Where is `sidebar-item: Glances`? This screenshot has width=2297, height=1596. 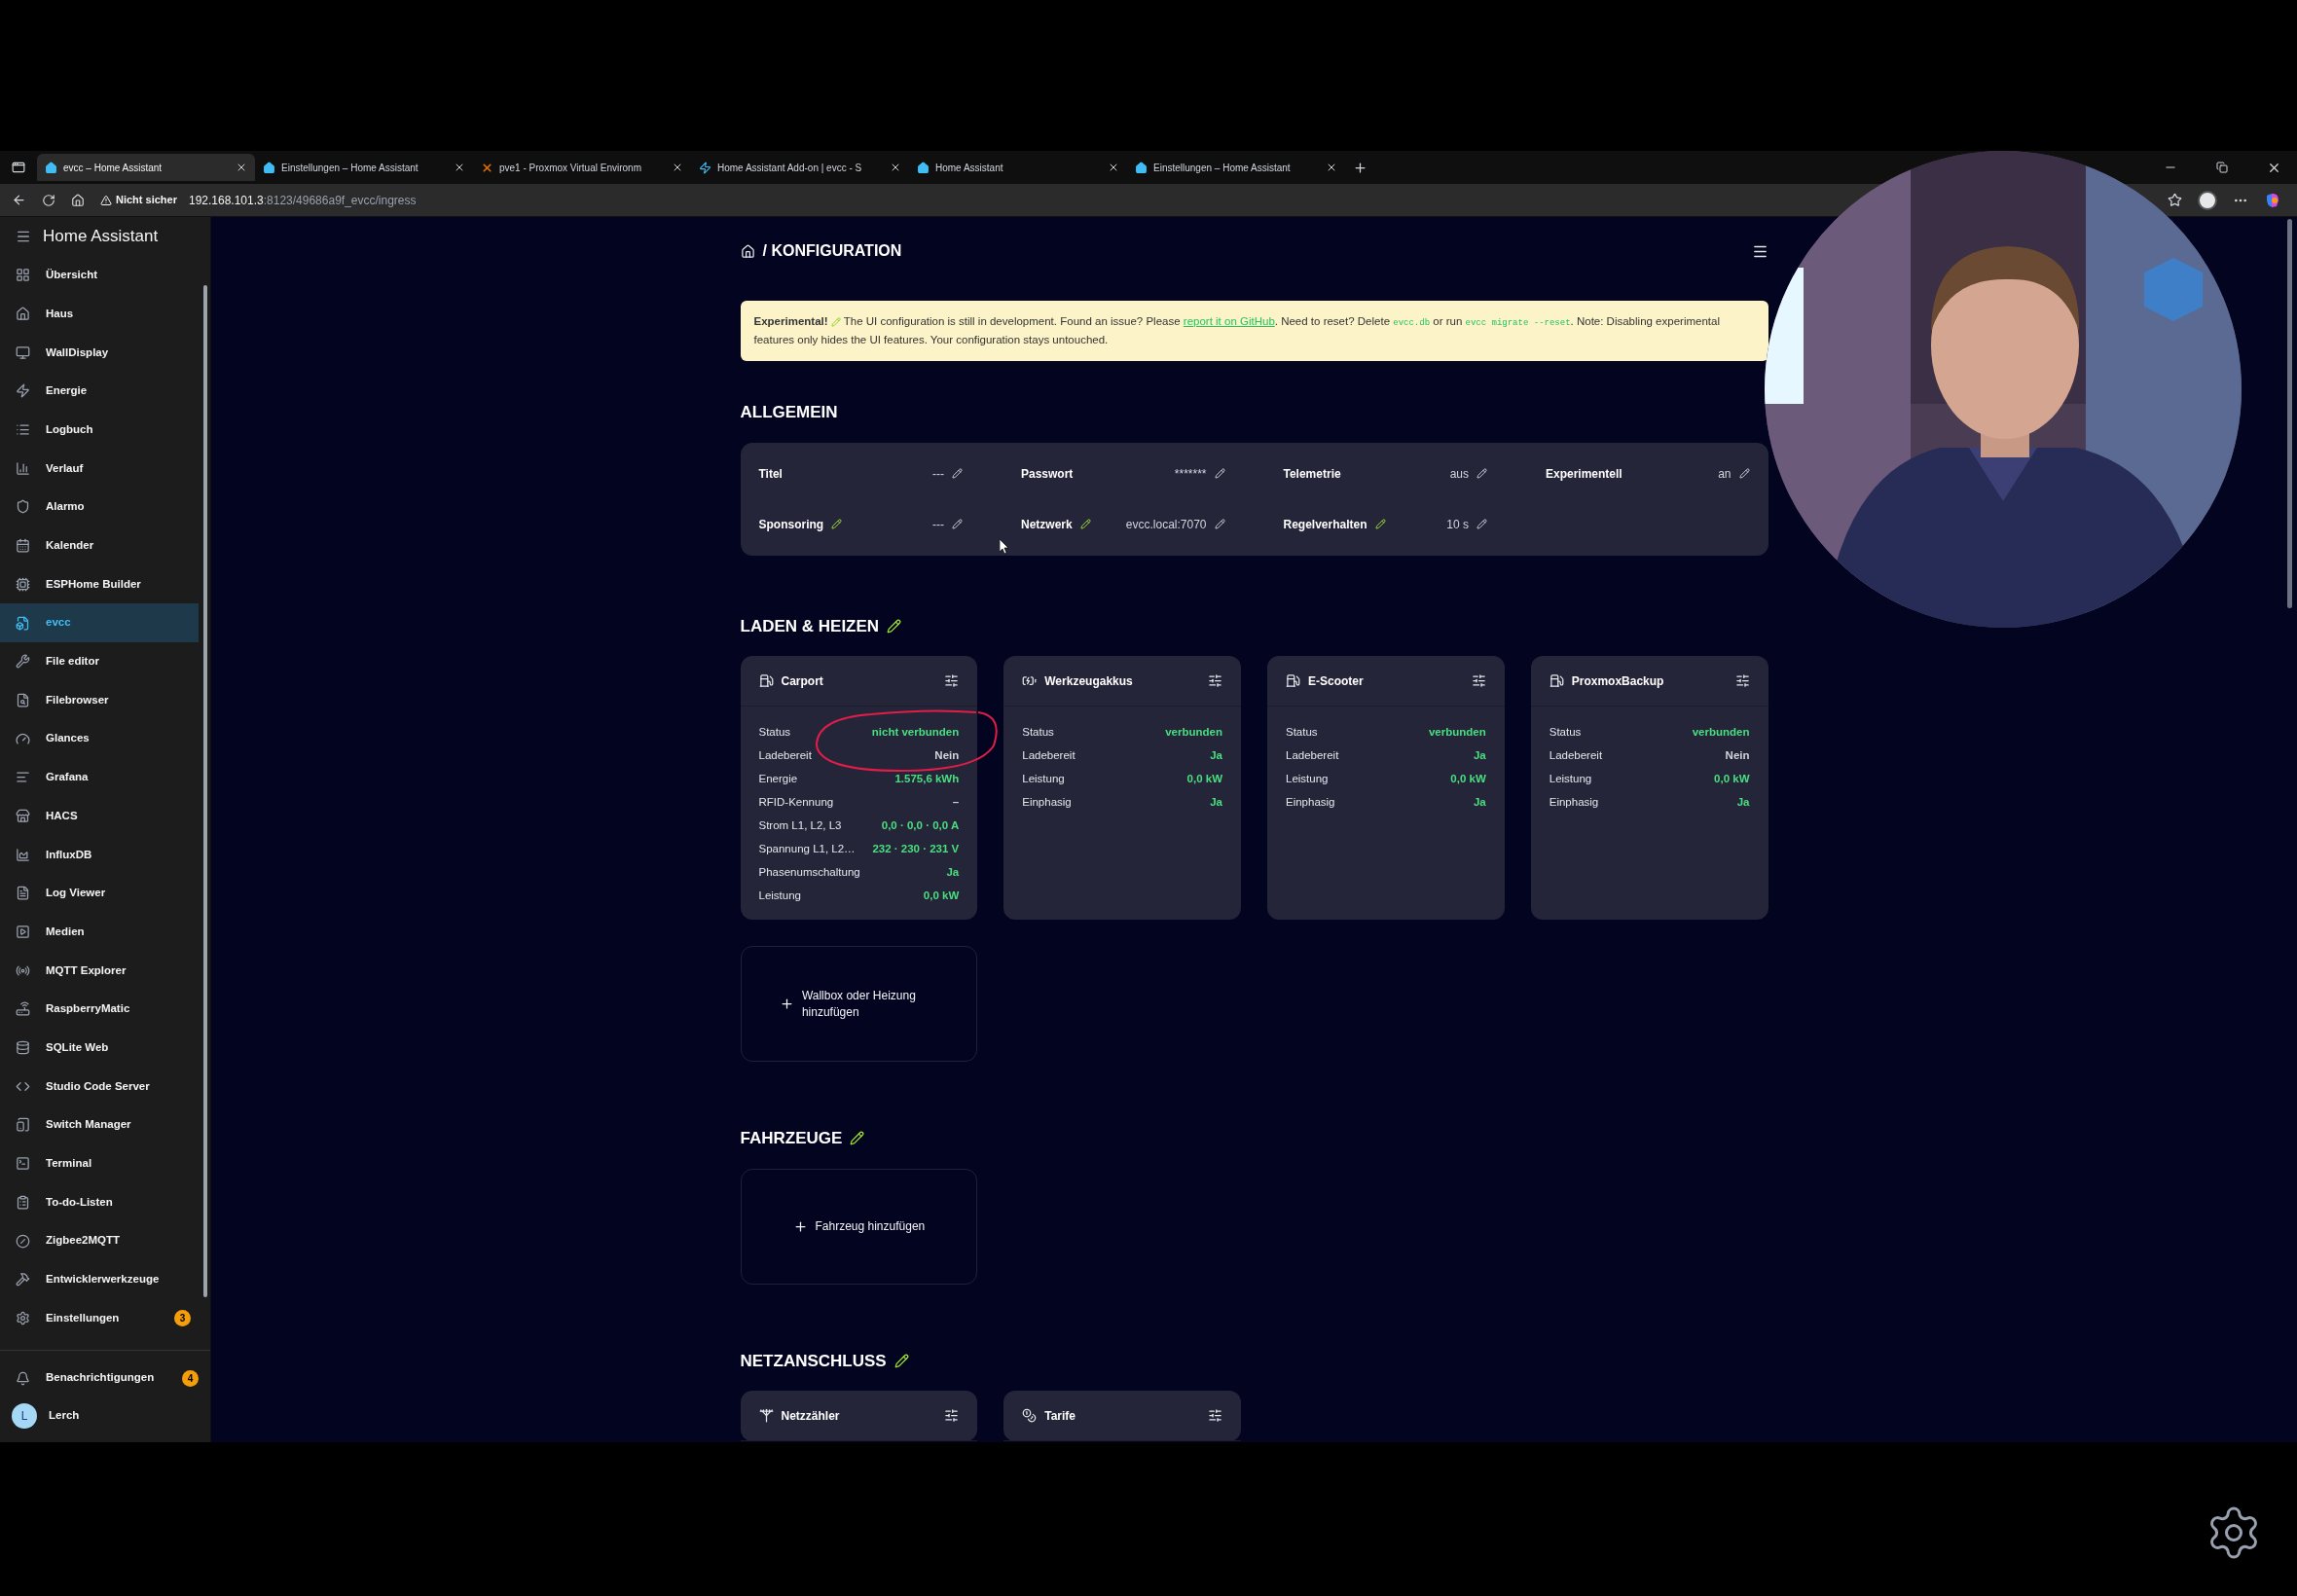 sidebar-item: Glances is located at coordinates (99, 738).